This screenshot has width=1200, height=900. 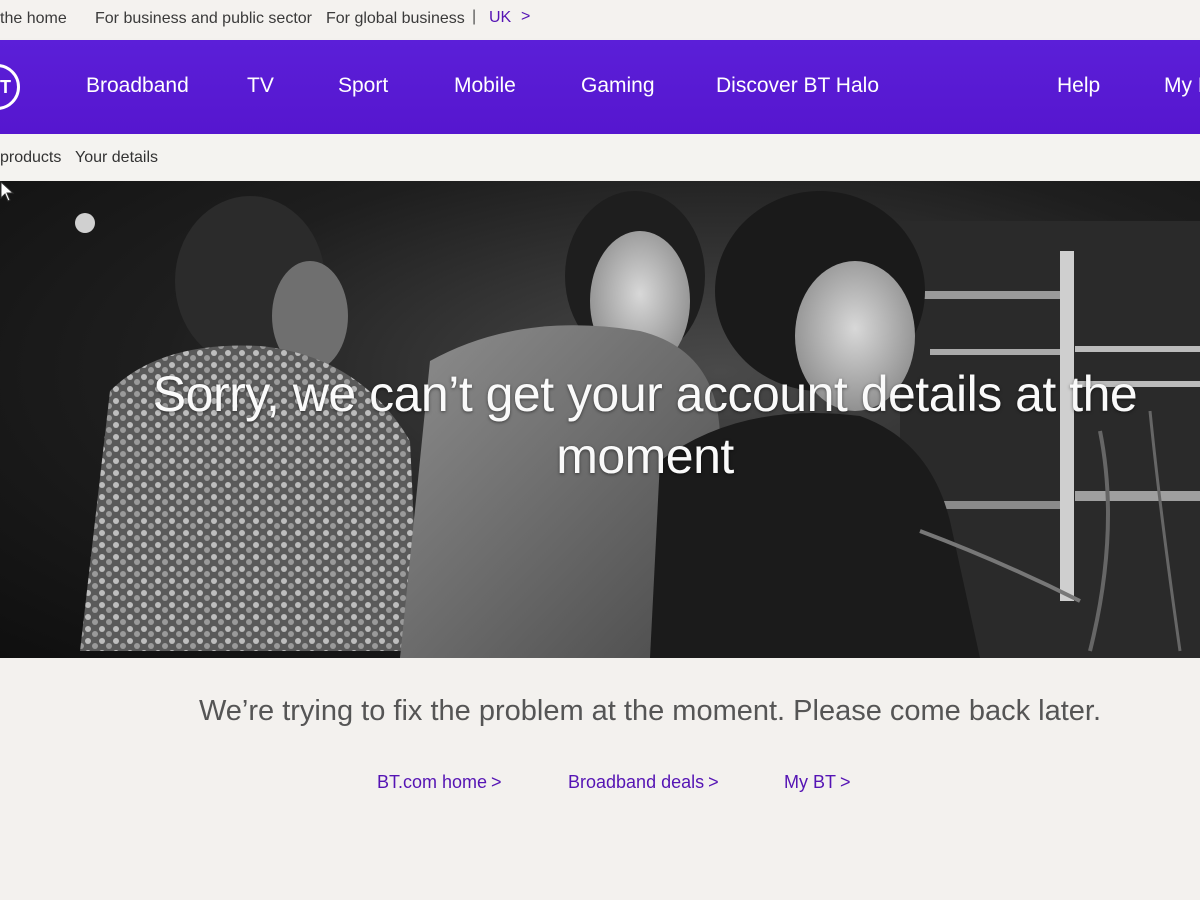 I want to click on breadcrumb: products Your details, so click(x=600, y=157).